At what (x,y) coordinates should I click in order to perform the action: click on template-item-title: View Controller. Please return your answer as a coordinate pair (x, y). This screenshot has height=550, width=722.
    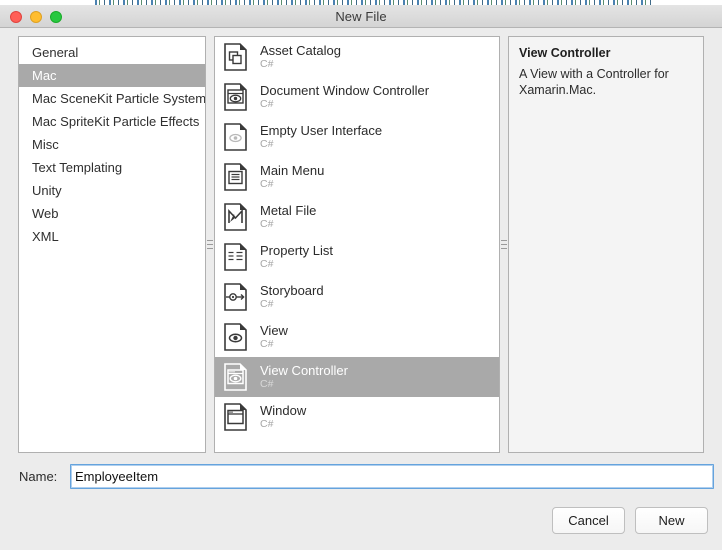
    Looking at the image, I should click on (304, 370).